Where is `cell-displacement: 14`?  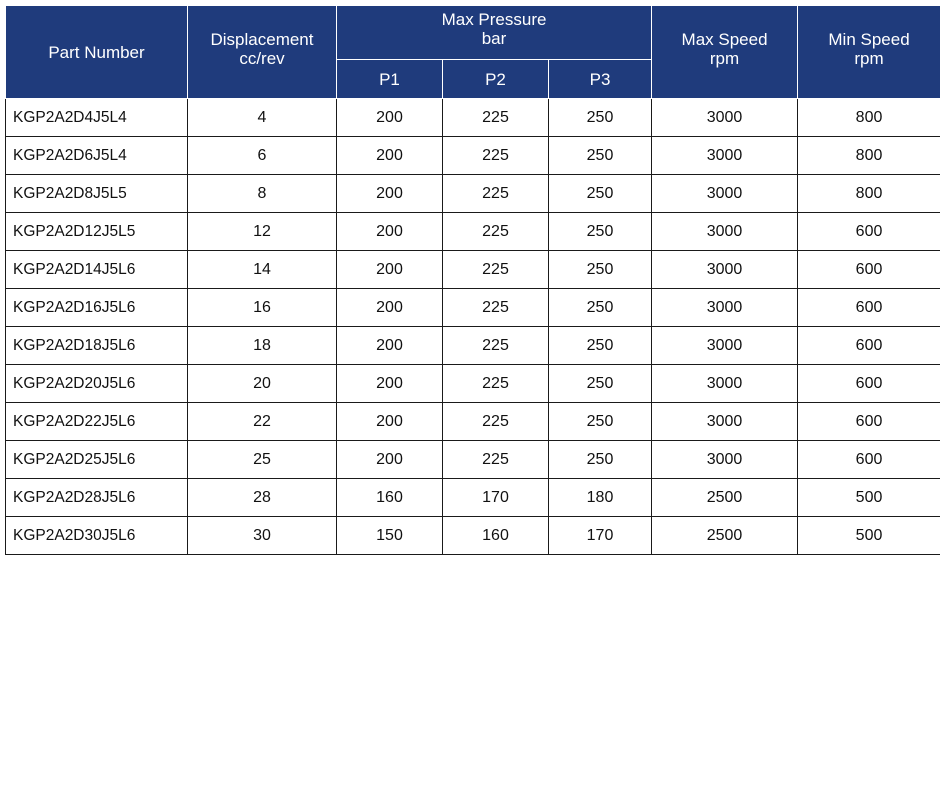
cell-displacement: 14 is located at coordinates (262, 269).